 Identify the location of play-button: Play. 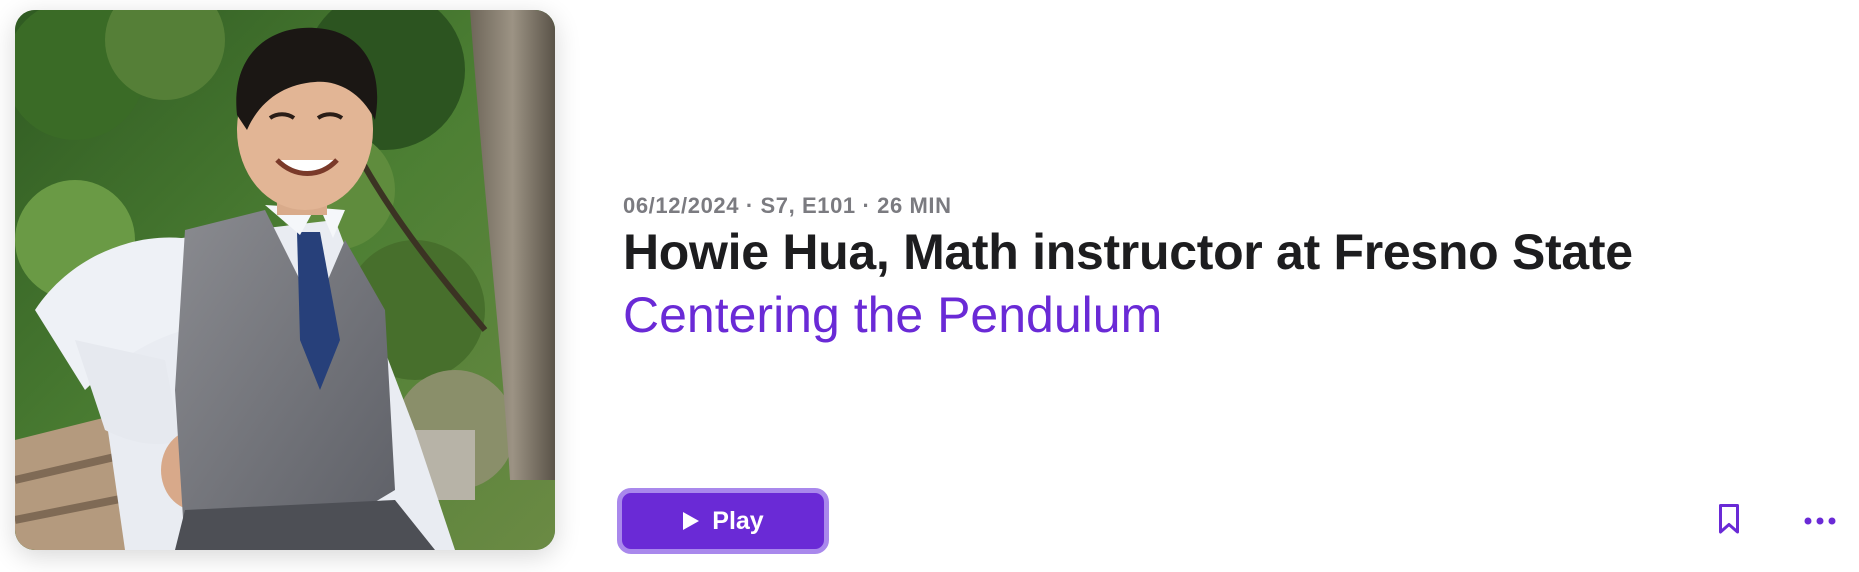
(723, 521).